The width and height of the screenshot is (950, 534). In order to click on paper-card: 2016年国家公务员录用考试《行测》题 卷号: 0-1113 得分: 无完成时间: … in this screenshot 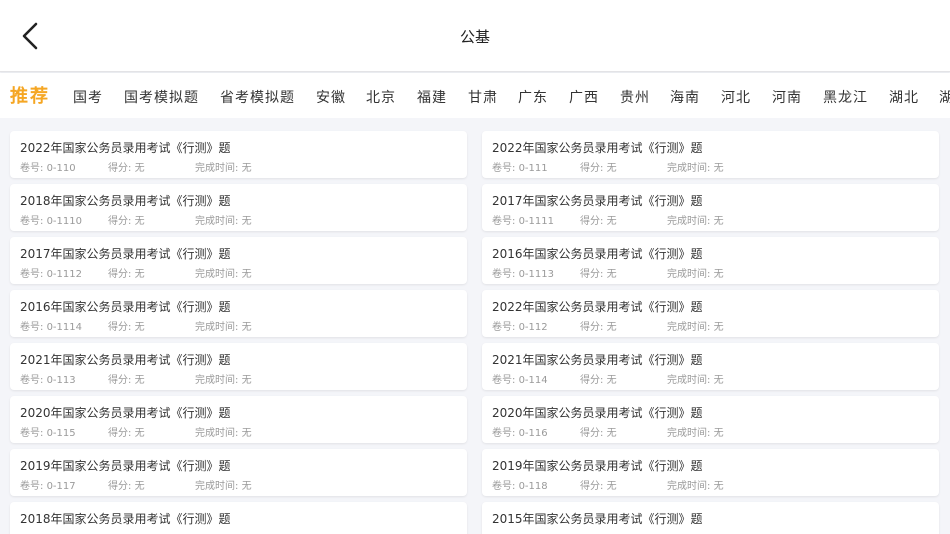, I will do `click(710, 260)`.